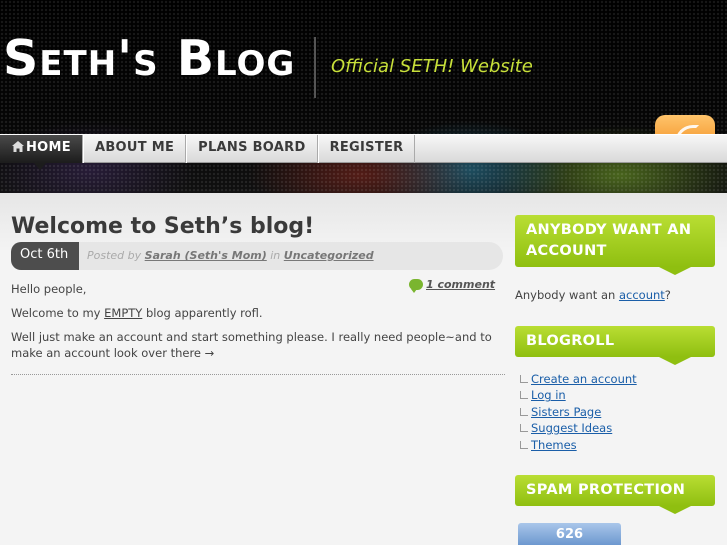 Image resolution: width=727 pixels, height=545 pixels. Describe the element at coordinates (578, 445) in the screenshot. I see `list-item: Themes` at that location.